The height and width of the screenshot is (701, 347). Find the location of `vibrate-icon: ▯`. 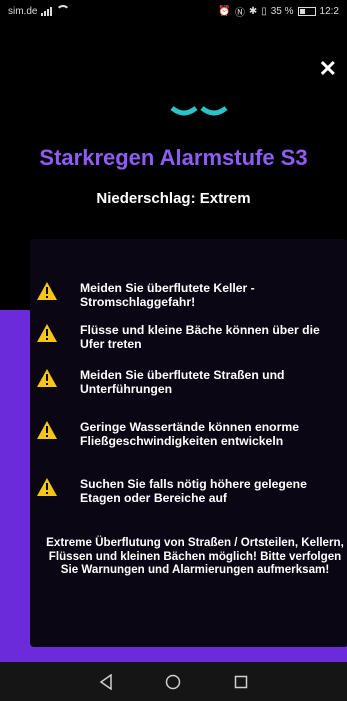

vibrate-icon: ▯ is located at coordinates (264, 11).